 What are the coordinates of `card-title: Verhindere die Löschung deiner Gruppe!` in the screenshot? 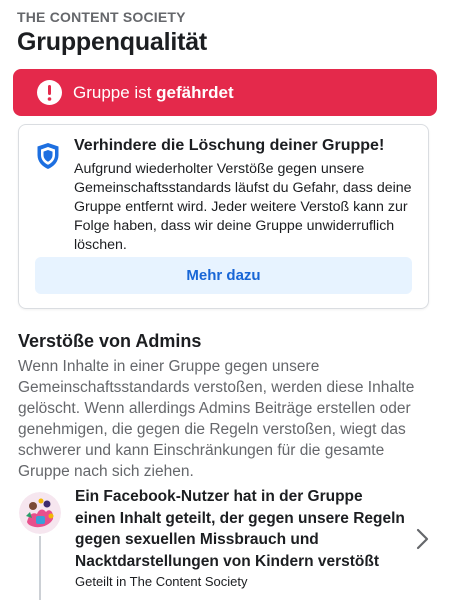 It's located at (229, 145).